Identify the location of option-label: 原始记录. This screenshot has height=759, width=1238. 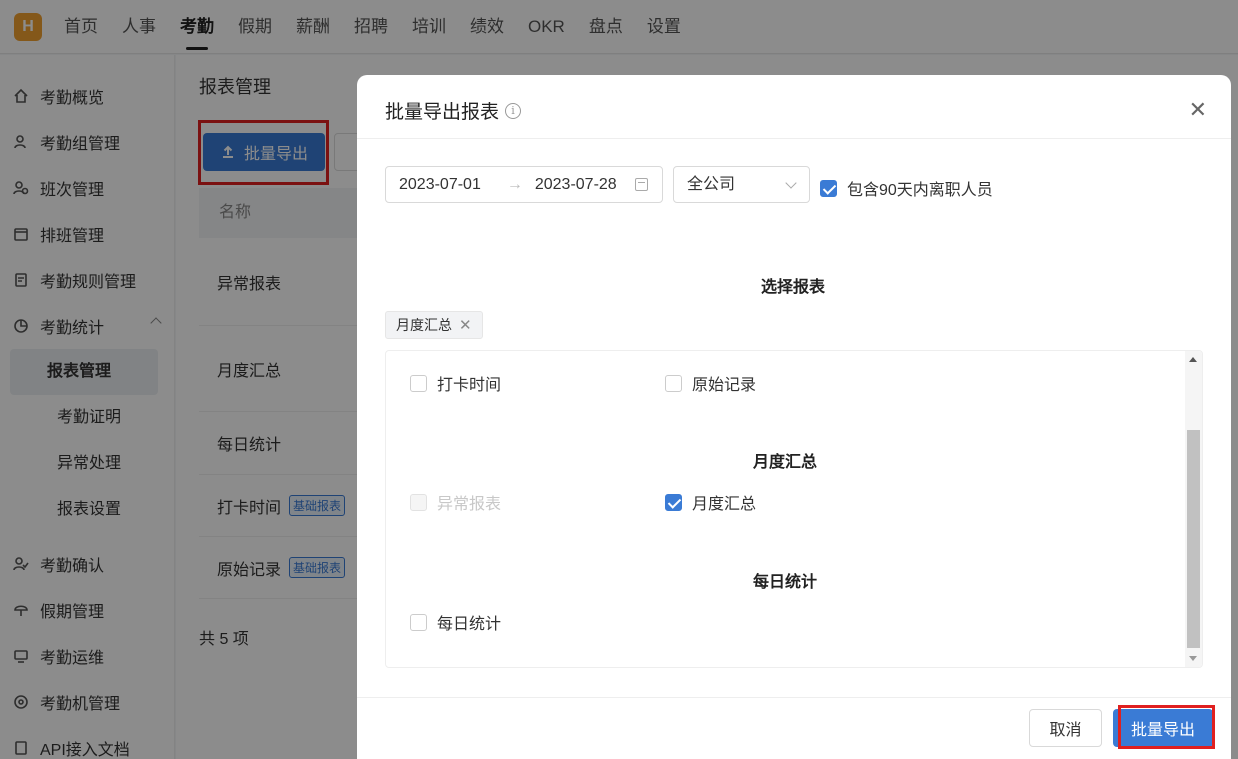
(724, 385).